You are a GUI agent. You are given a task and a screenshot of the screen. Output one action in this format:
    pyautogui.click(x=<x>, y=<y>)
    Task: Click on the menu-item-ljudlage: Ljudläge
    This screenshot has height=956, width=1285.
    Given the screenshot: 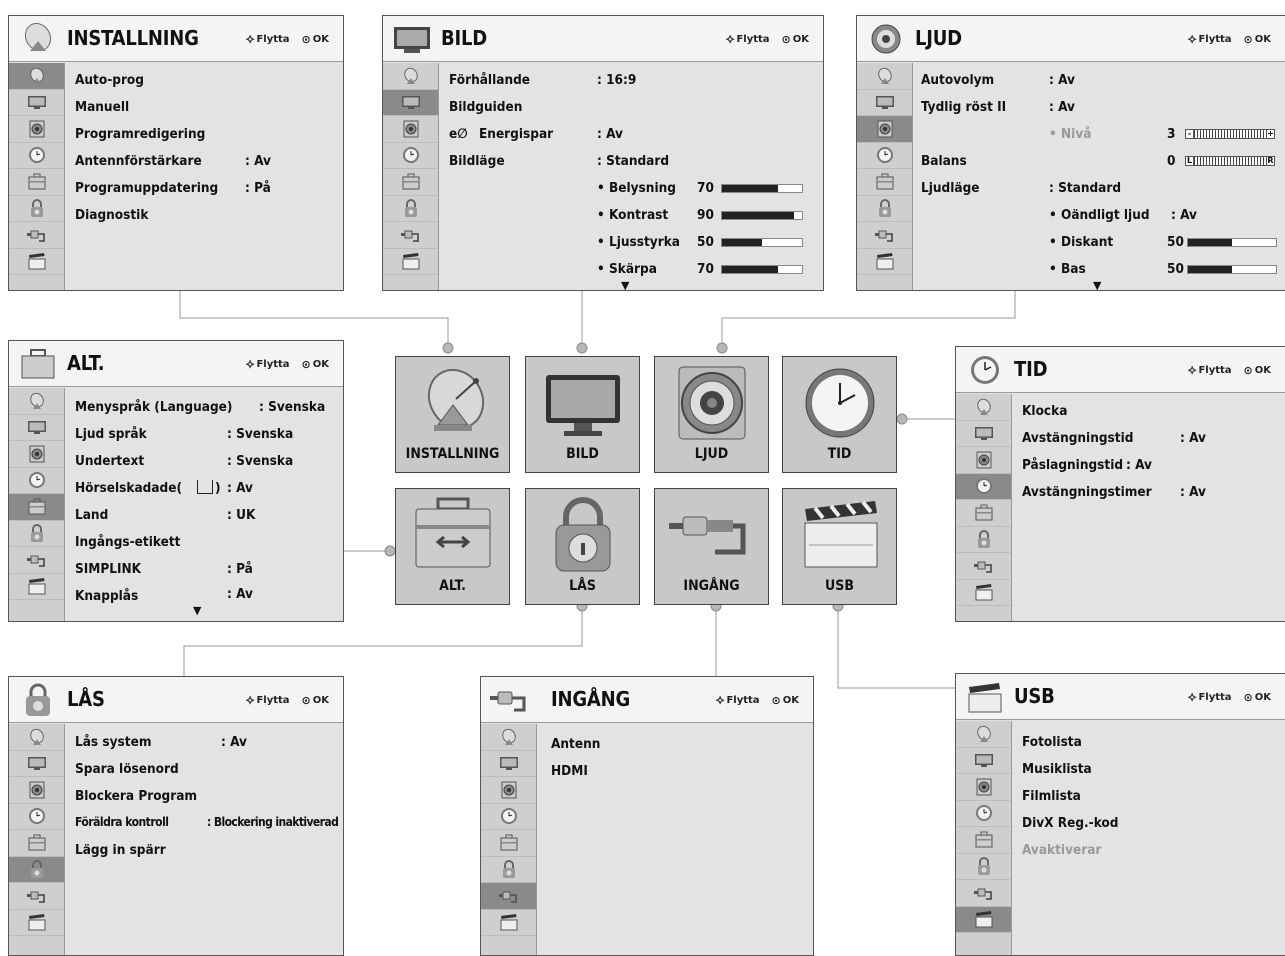 What is the action you would take?
    pyautogui.click(x=950, y=188)
    